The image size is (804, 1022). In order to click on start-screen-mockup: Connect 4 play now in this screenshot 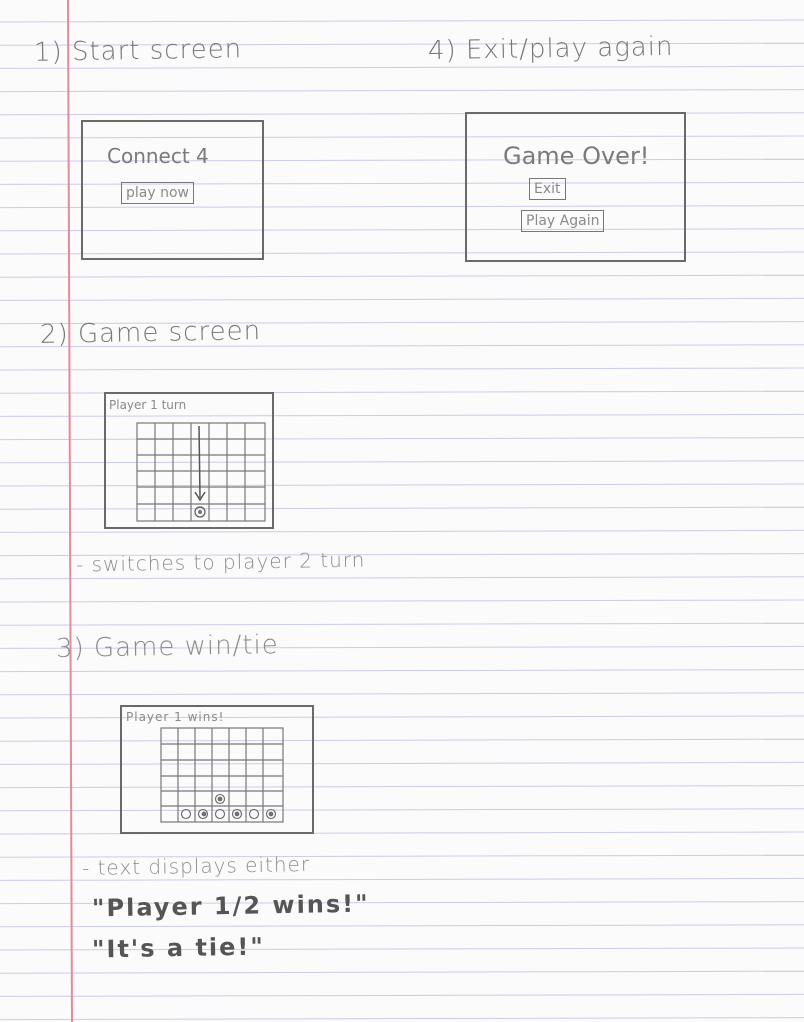, I will do `click(172, 190)`.